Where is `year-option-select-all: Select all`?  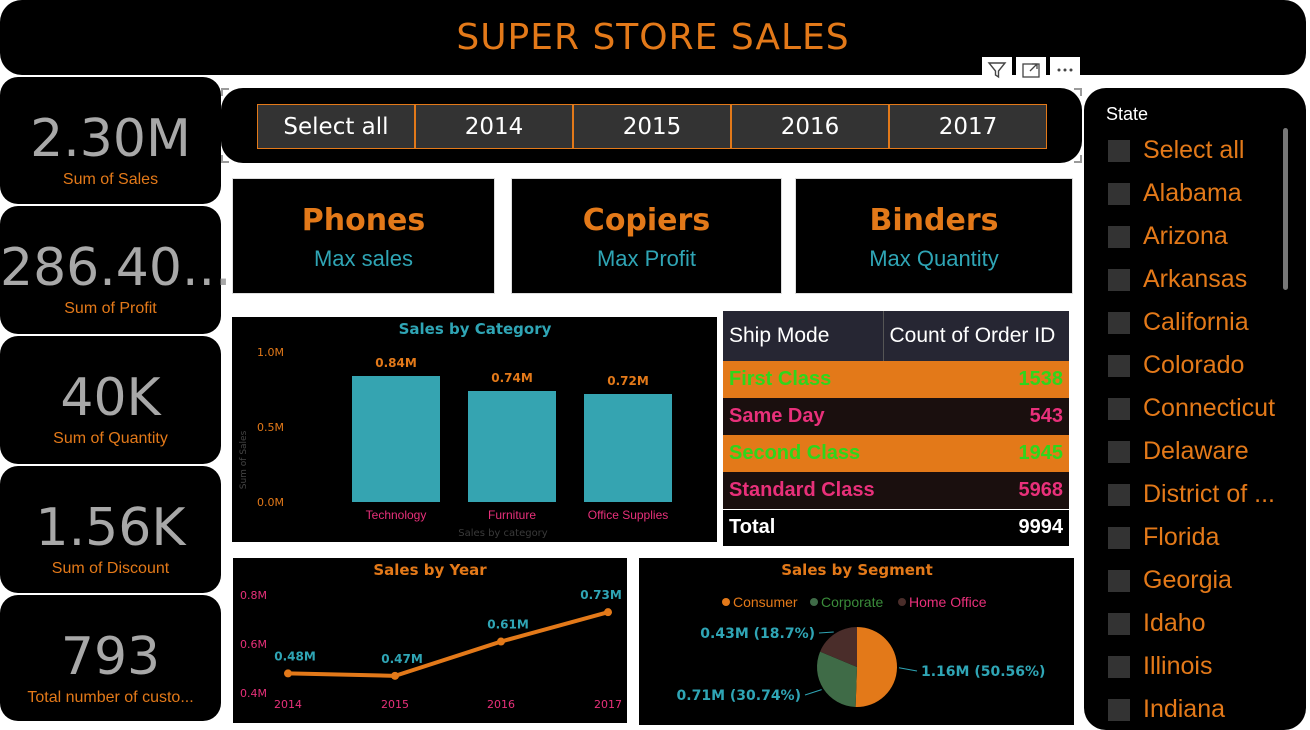 year-option-select-all: Select all is located at coordinates (336, 126).